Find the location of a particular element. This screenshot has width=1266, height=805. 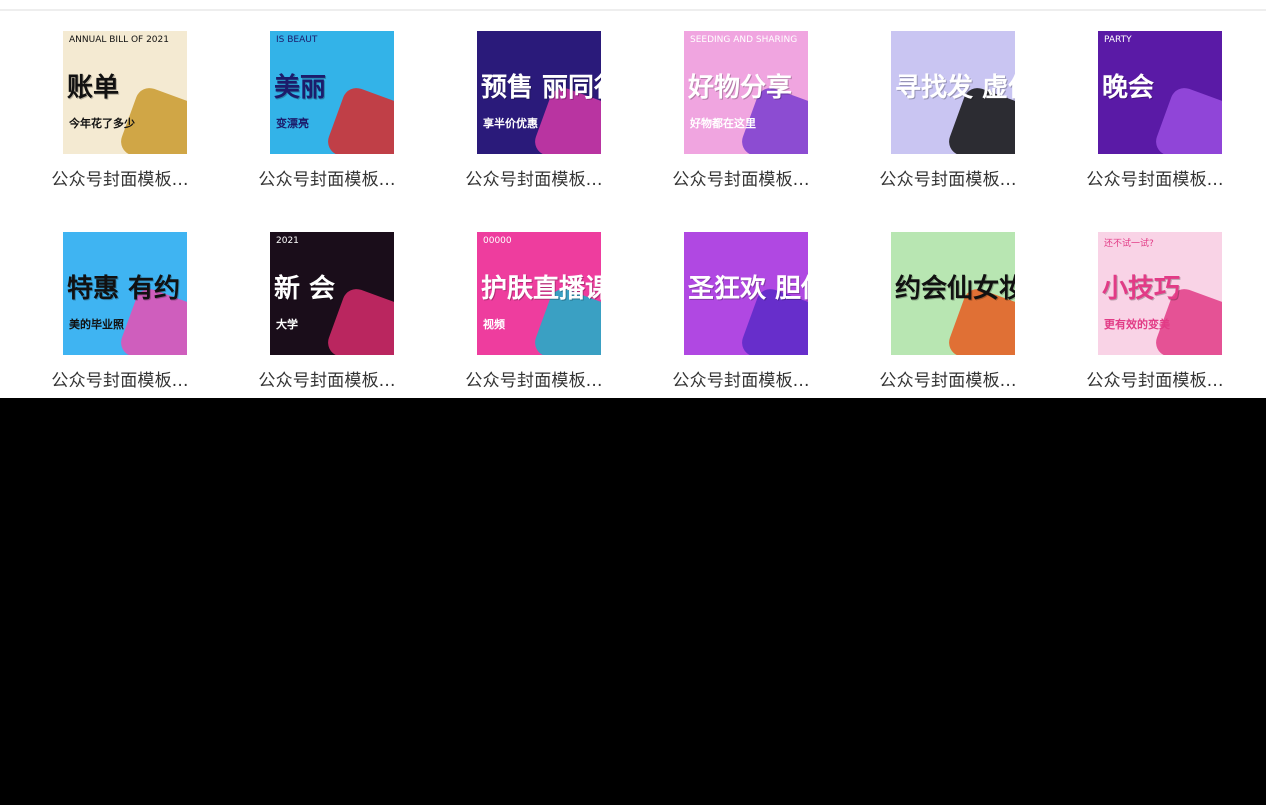

template-thumbnail: 圣狂欢 胆你就 is located at coordinates (746, 293).